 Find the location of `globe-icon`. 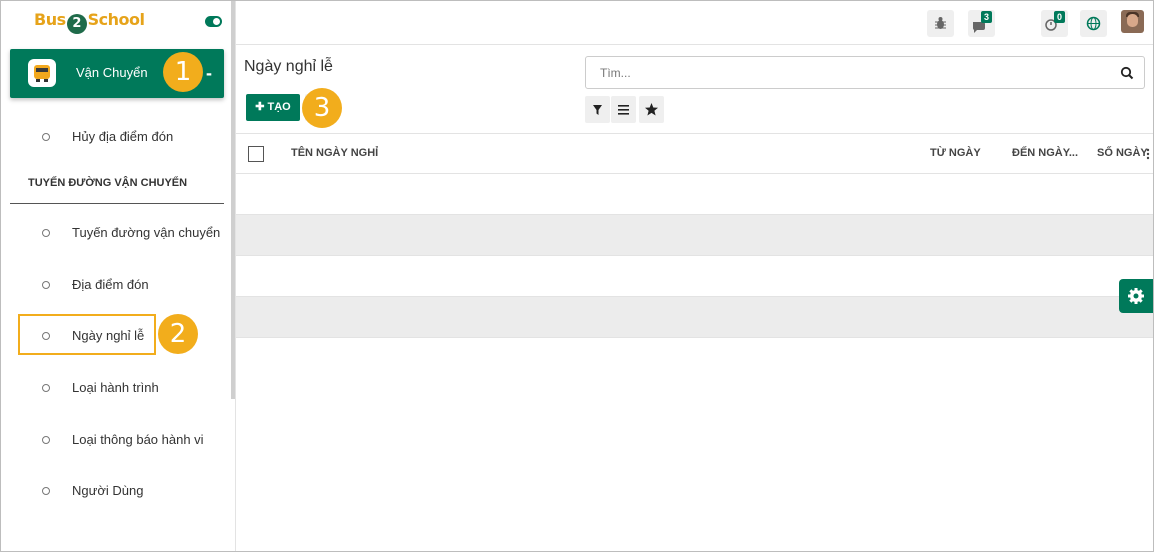

globe-icon is located at coordinates (1093, 23).